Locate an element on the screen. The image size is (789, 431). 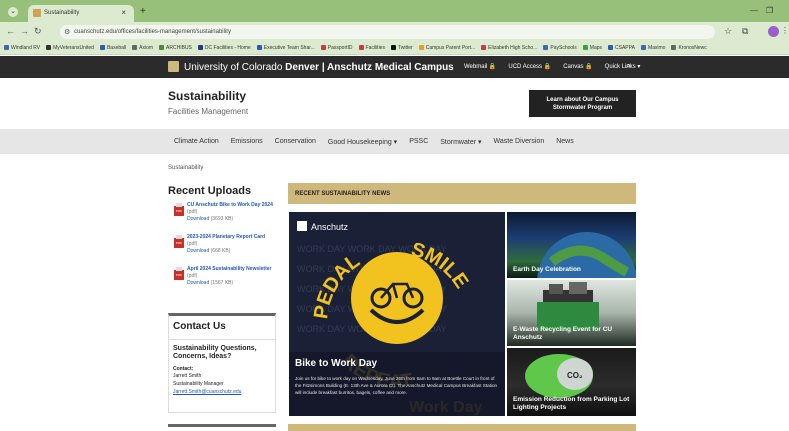
browser-tab: Sustainability × is located at coordinates (81, 13).